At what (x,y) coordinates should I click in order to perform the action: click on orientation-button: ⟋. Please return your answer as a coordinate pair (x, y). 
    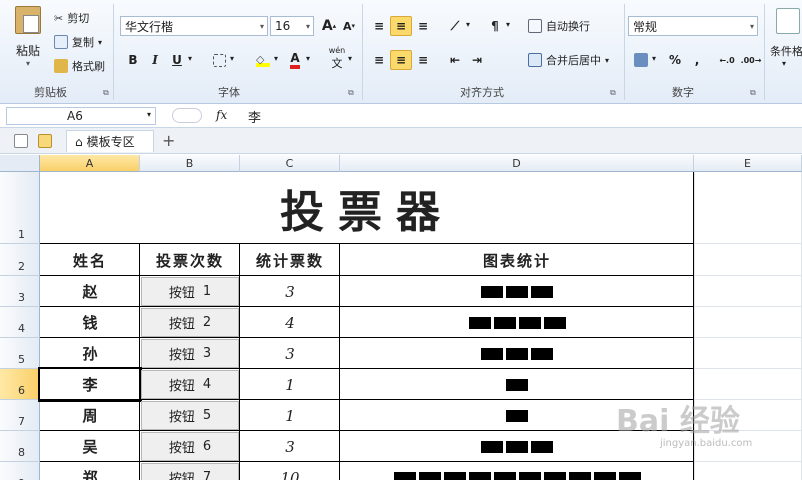
    Looking at the image, I should click on (455, 26).